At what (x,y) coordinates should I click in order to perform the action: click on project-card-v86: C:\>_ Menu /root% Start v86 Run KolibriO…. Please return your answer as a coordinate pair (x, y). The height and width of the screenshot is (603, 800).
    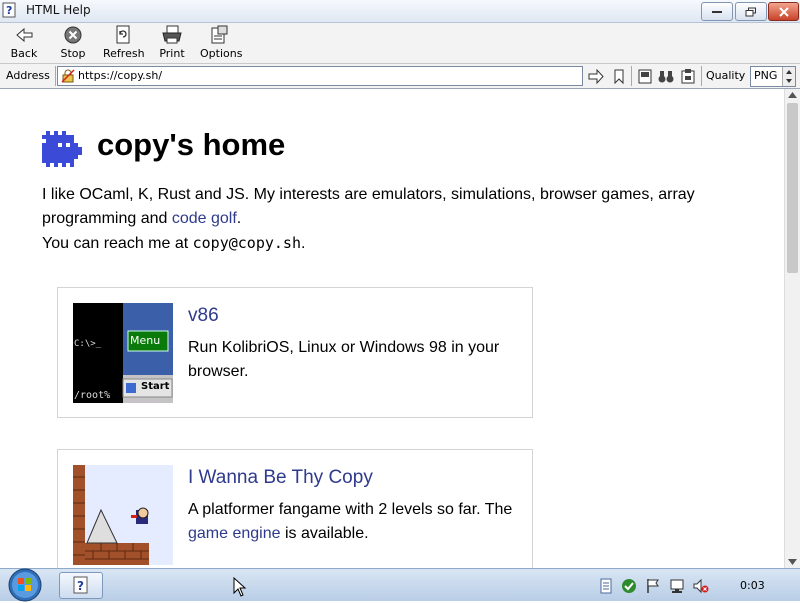
    Looking at the image, I should click on (295, 352).